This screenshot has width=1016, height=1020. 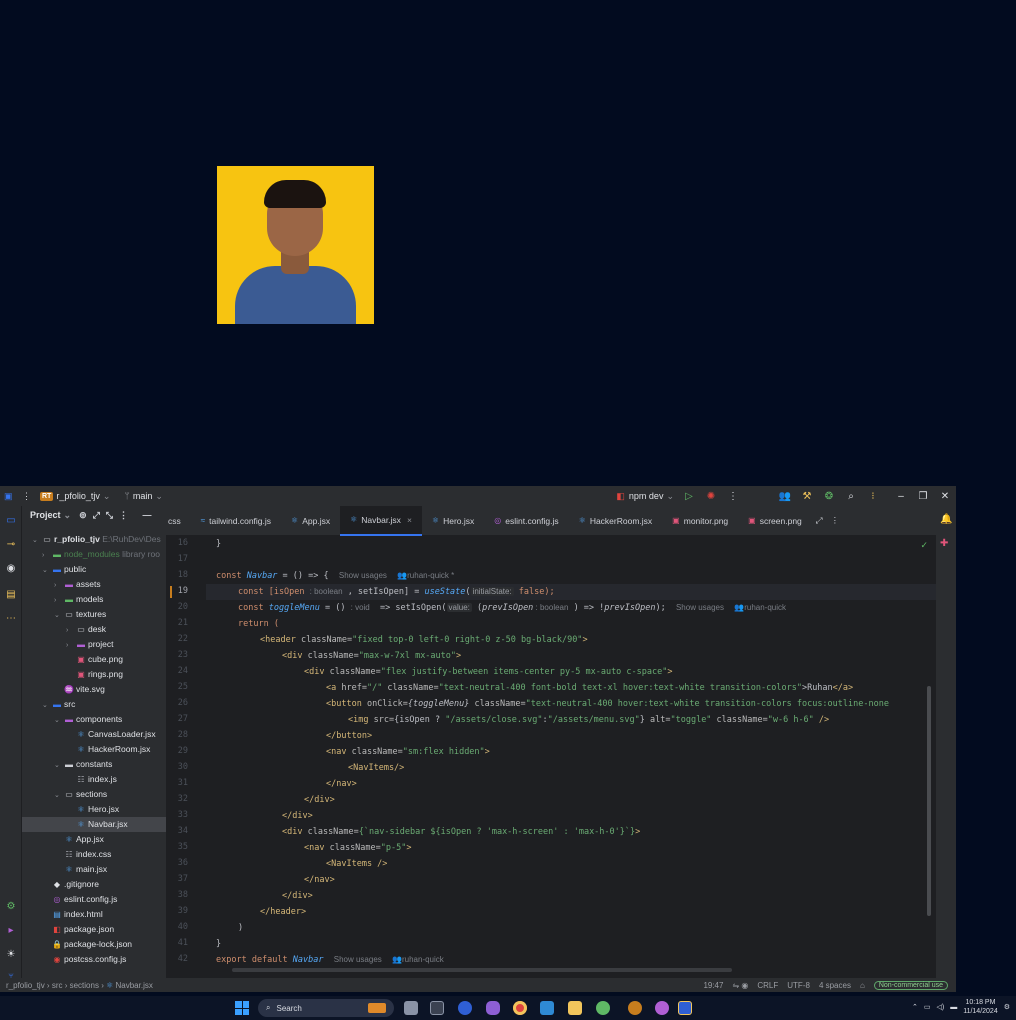 I want to click on notifications-icon: 🔔, so click(x=946, y=519).